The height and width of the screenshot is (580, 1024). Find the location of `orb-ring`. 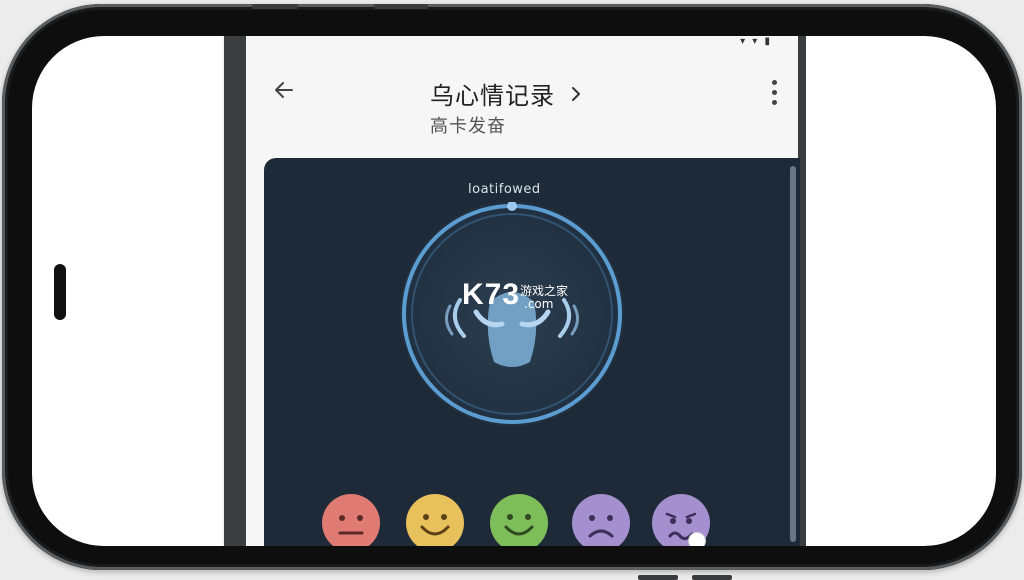

orb-ring is located at coordinates (512, 313).